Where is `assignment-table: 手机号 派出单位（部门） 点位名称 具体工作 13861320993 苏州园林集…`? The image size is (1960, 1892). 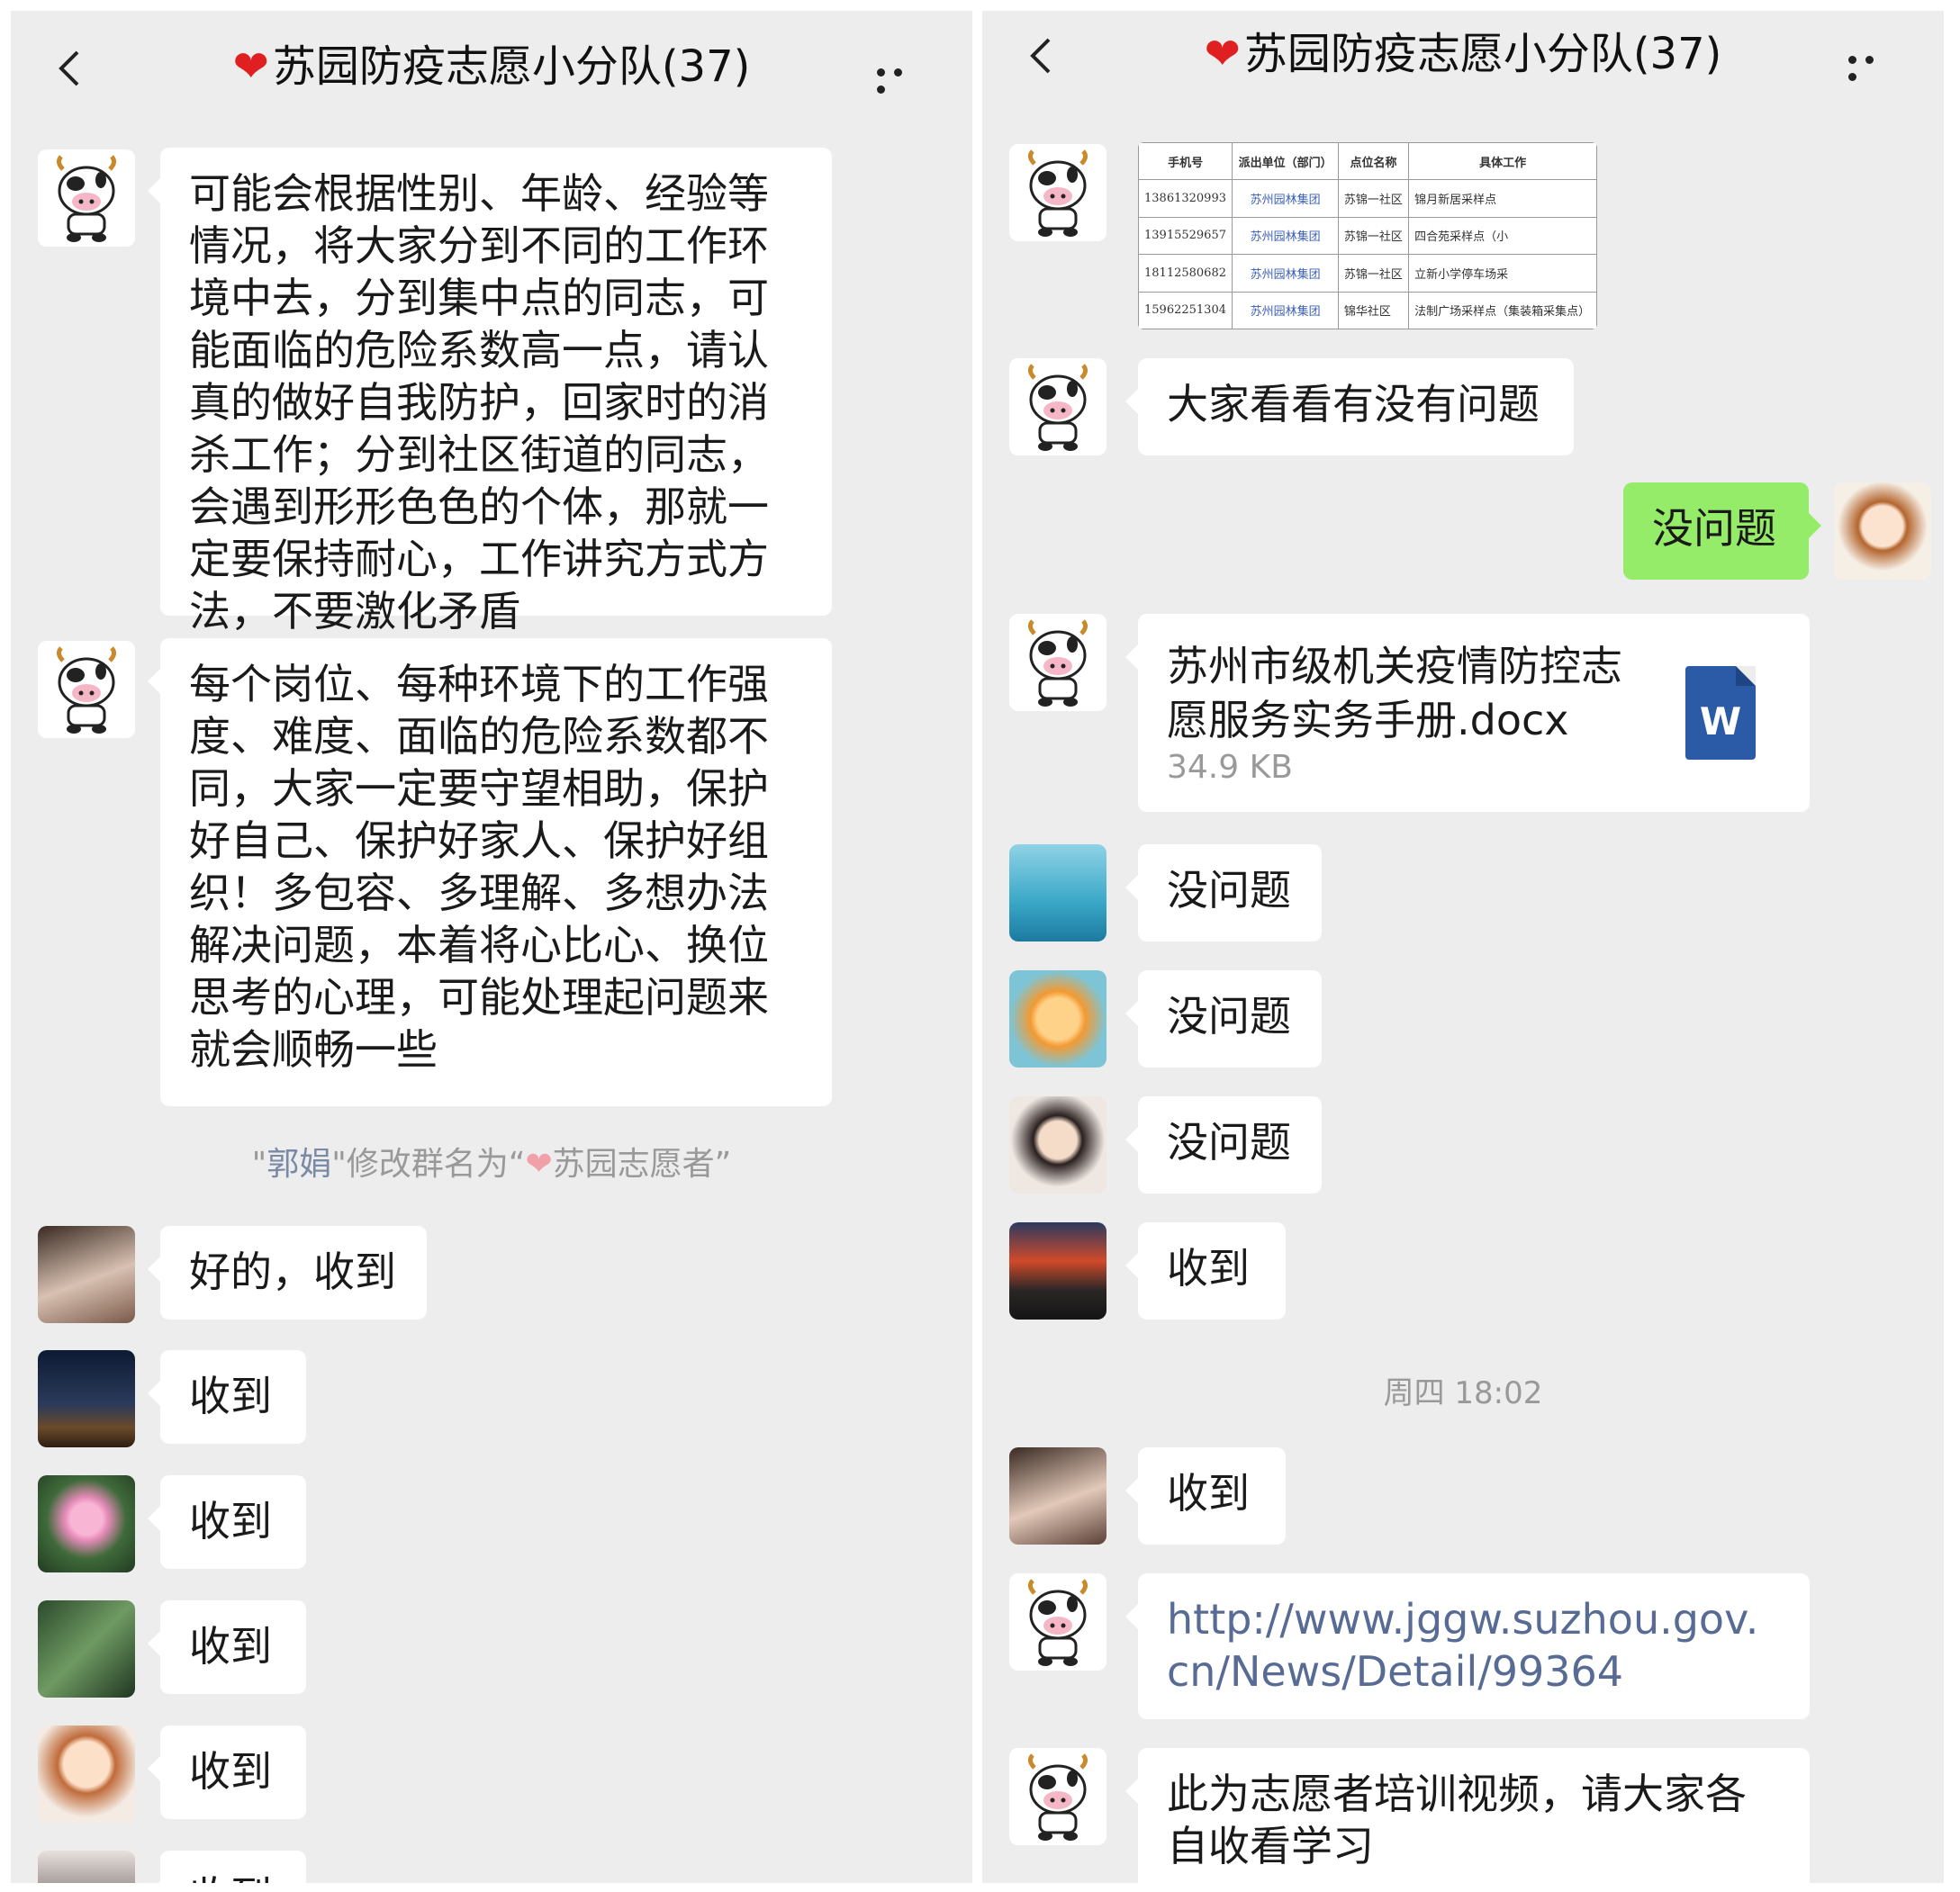
assignment-table: 手机号 派出单位（部门） 点位名称 具体工作 13861320993 苏州园林集… is located at coordinates (1367, 236).